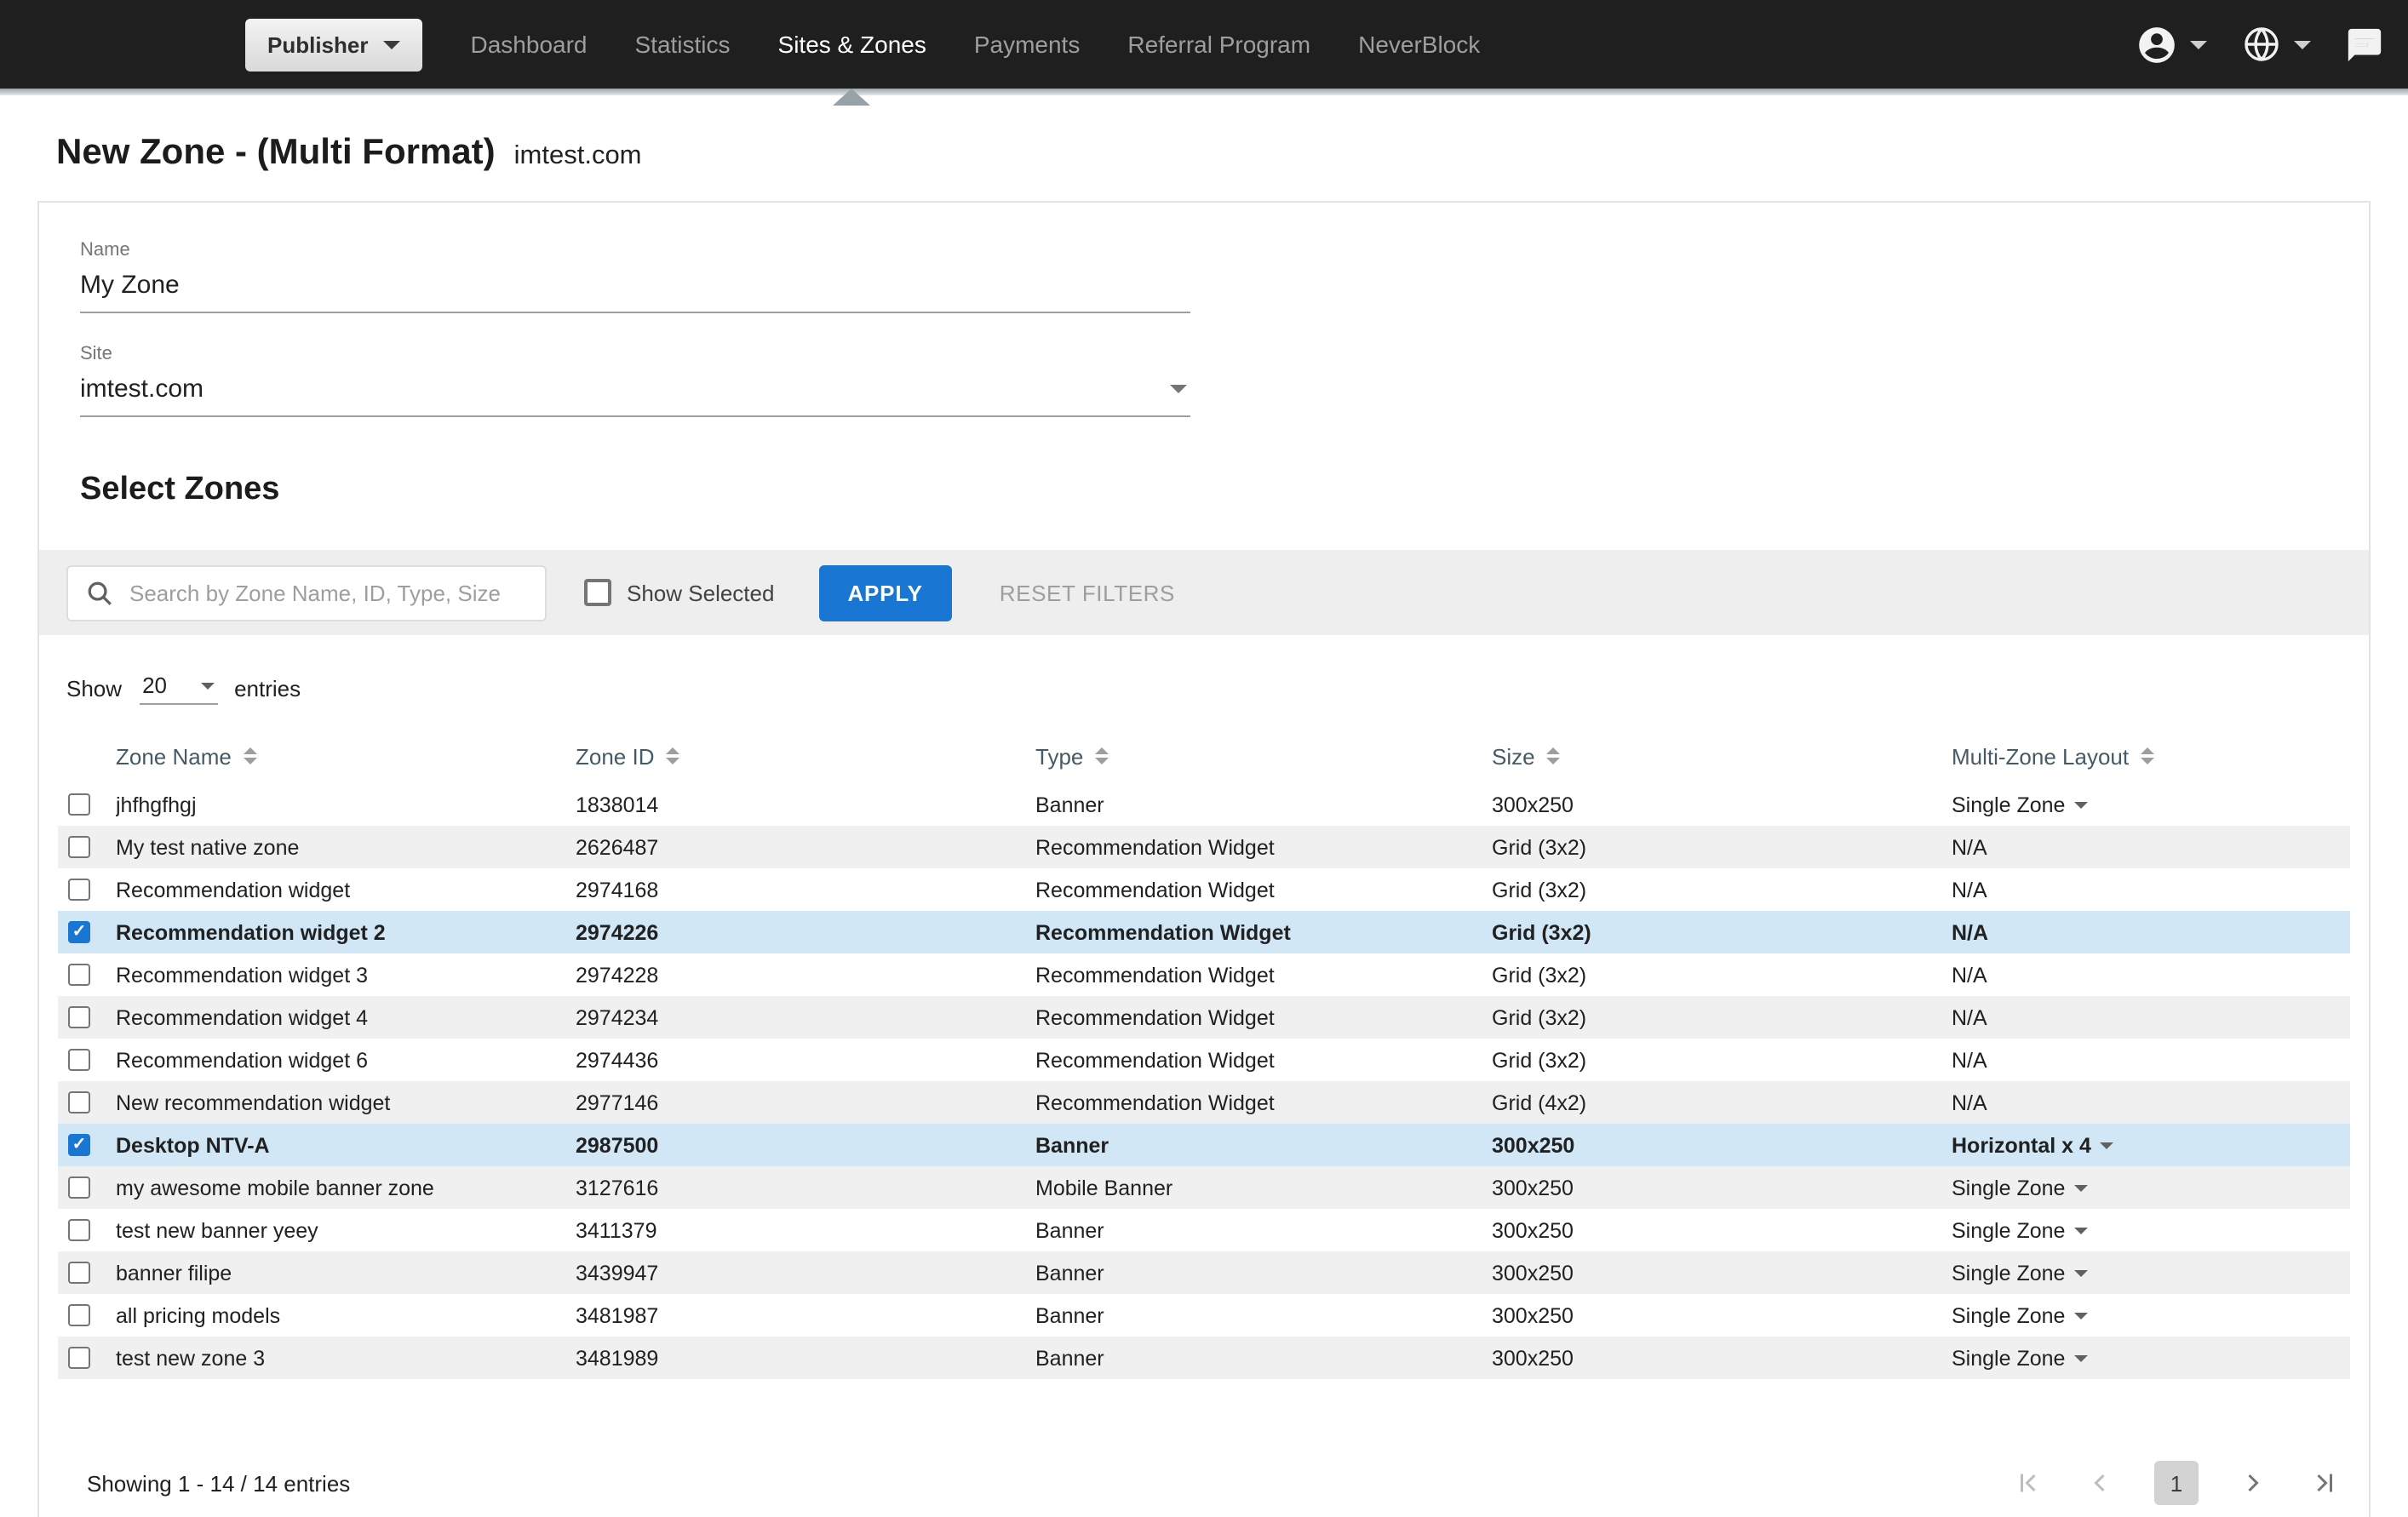 The image size is (2408, 1517). What do you see at coordinates (2325, 1483) in the screenshot?
I see `last-page-button` at bounding box center [2325, 1483].